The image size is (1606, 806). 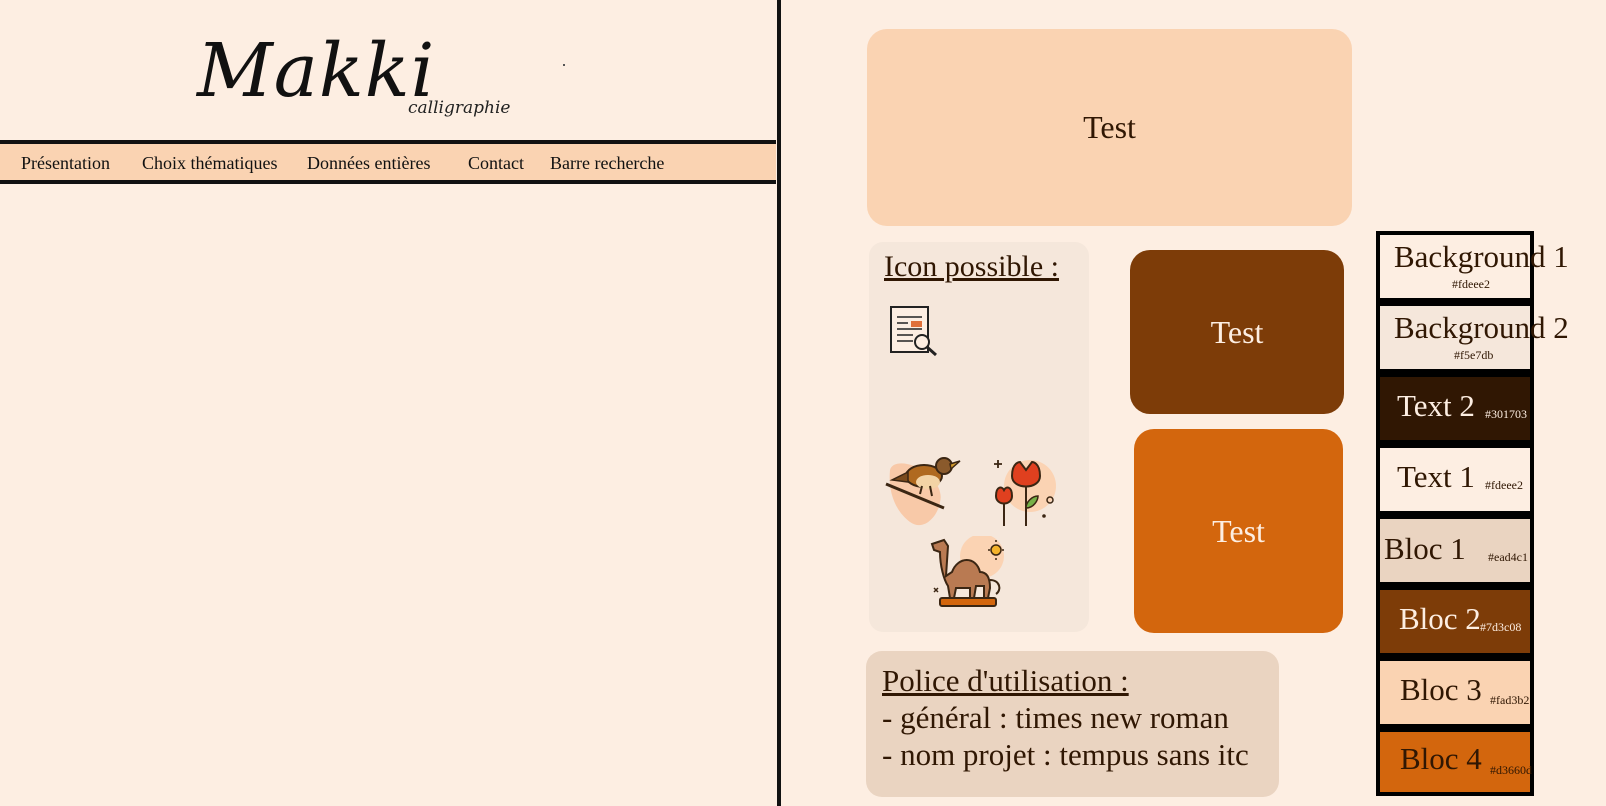 I want to click on swatch-name: Text 2, so click(x=1436, y=405).